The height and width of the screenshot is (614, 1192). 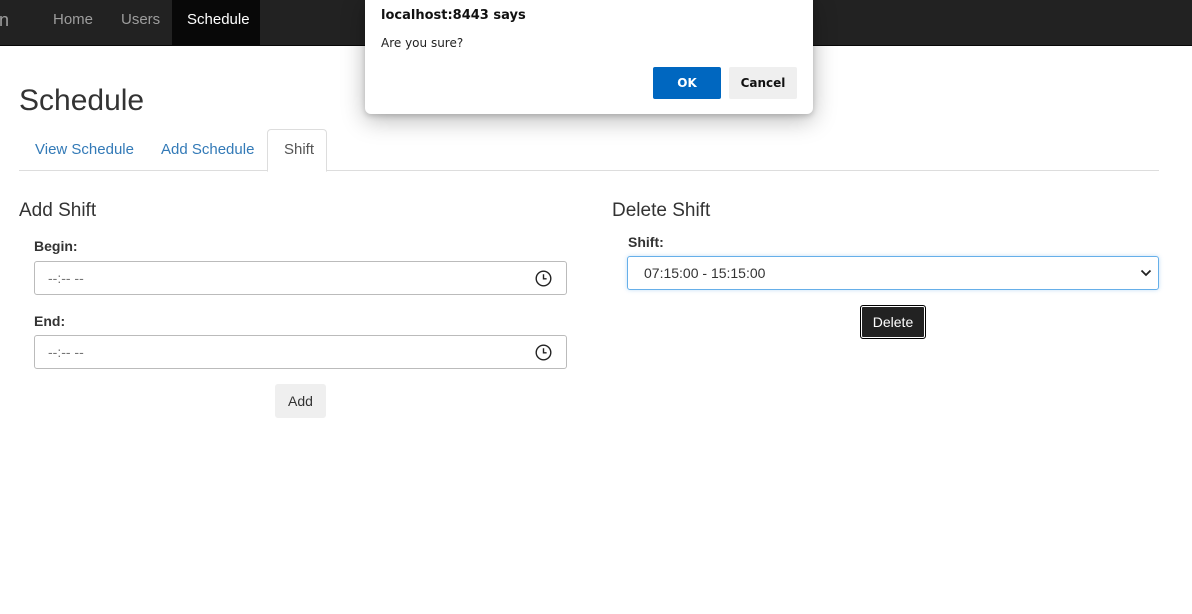 I want to click on dialog-message: Are you sure?, so click(x=422, y=43).